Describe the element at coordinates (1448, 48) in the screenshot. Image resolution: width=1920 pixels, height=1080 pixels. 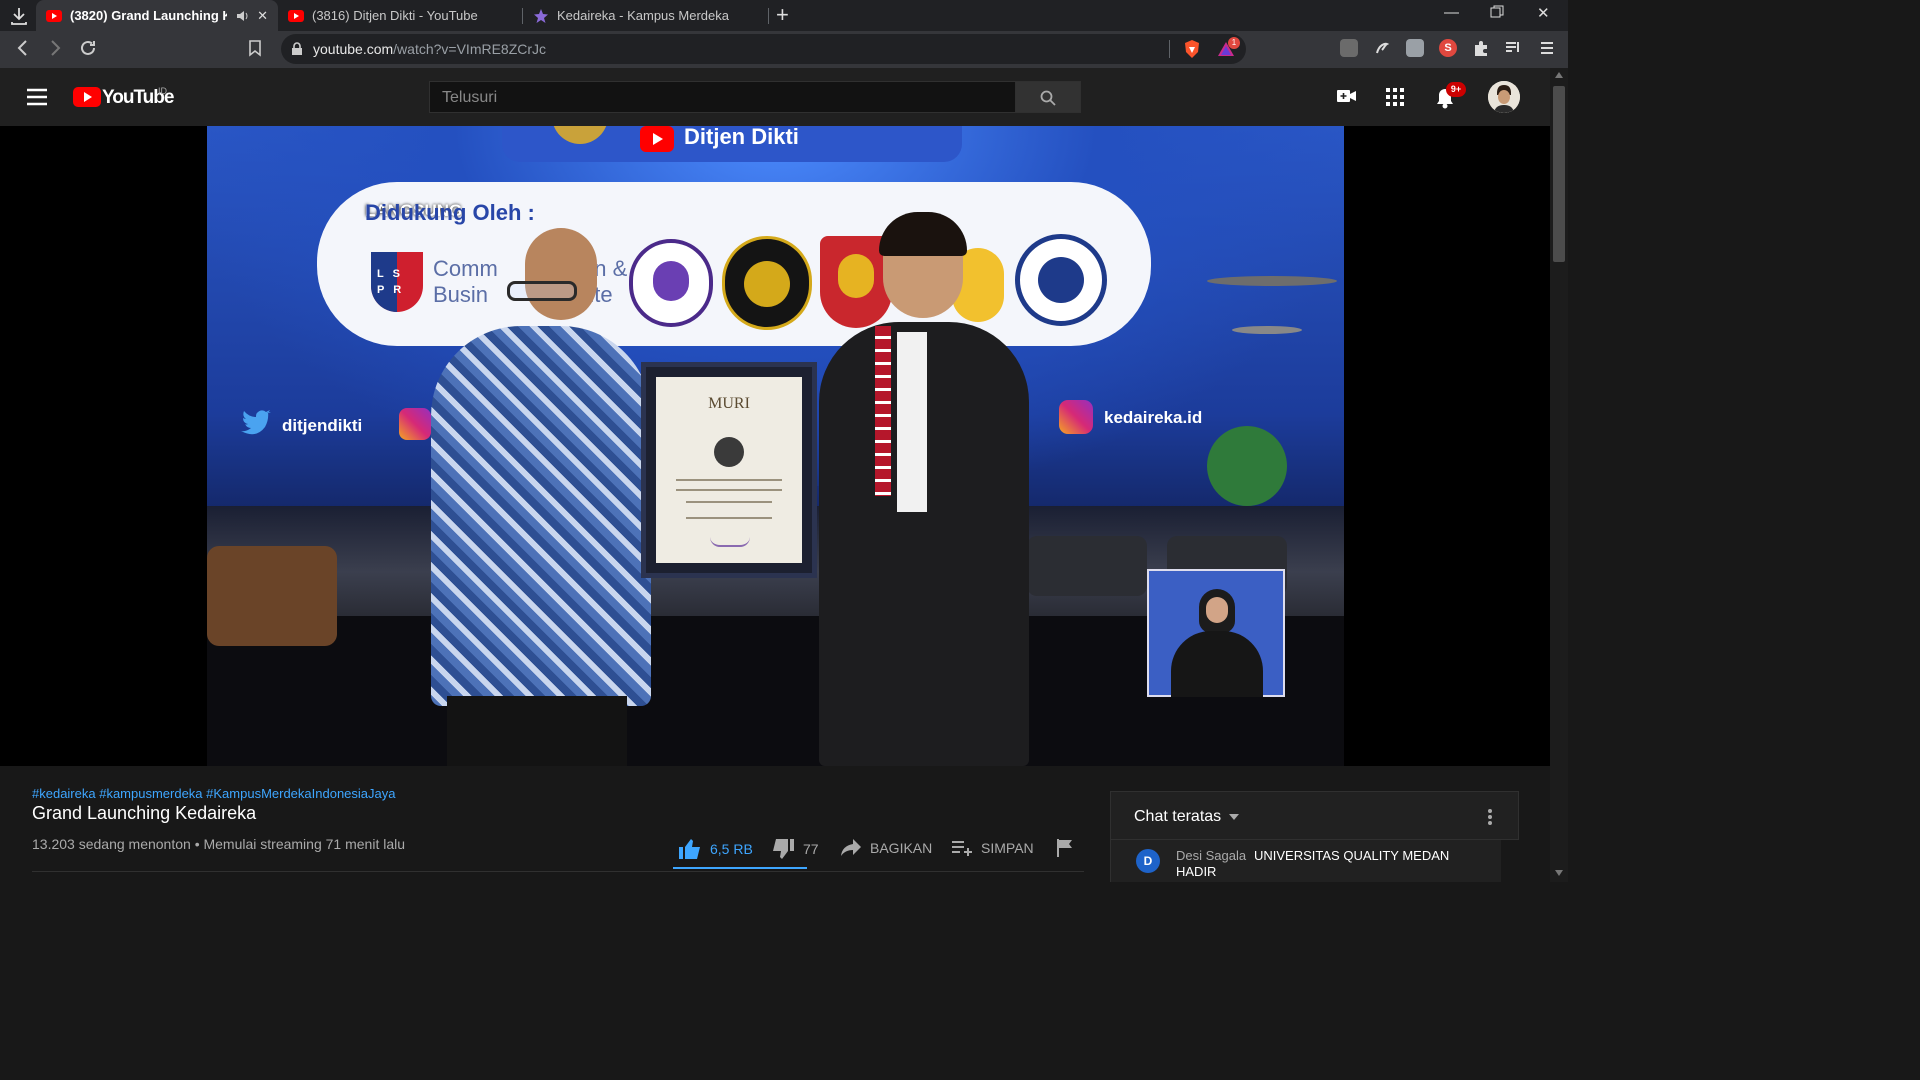
I see `extension-s-icon: S` at that location.